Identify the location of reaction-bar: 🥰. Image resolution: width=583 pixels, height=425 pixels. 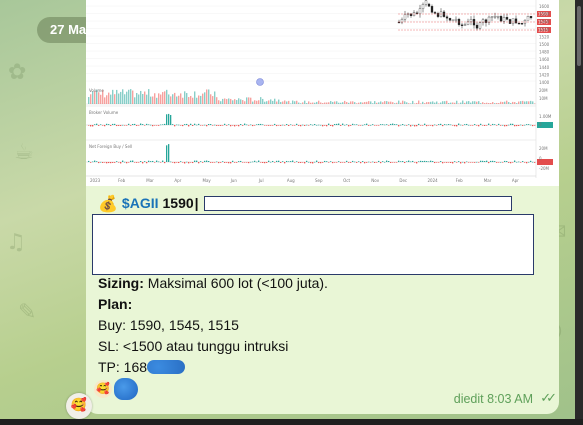
(116, 389).